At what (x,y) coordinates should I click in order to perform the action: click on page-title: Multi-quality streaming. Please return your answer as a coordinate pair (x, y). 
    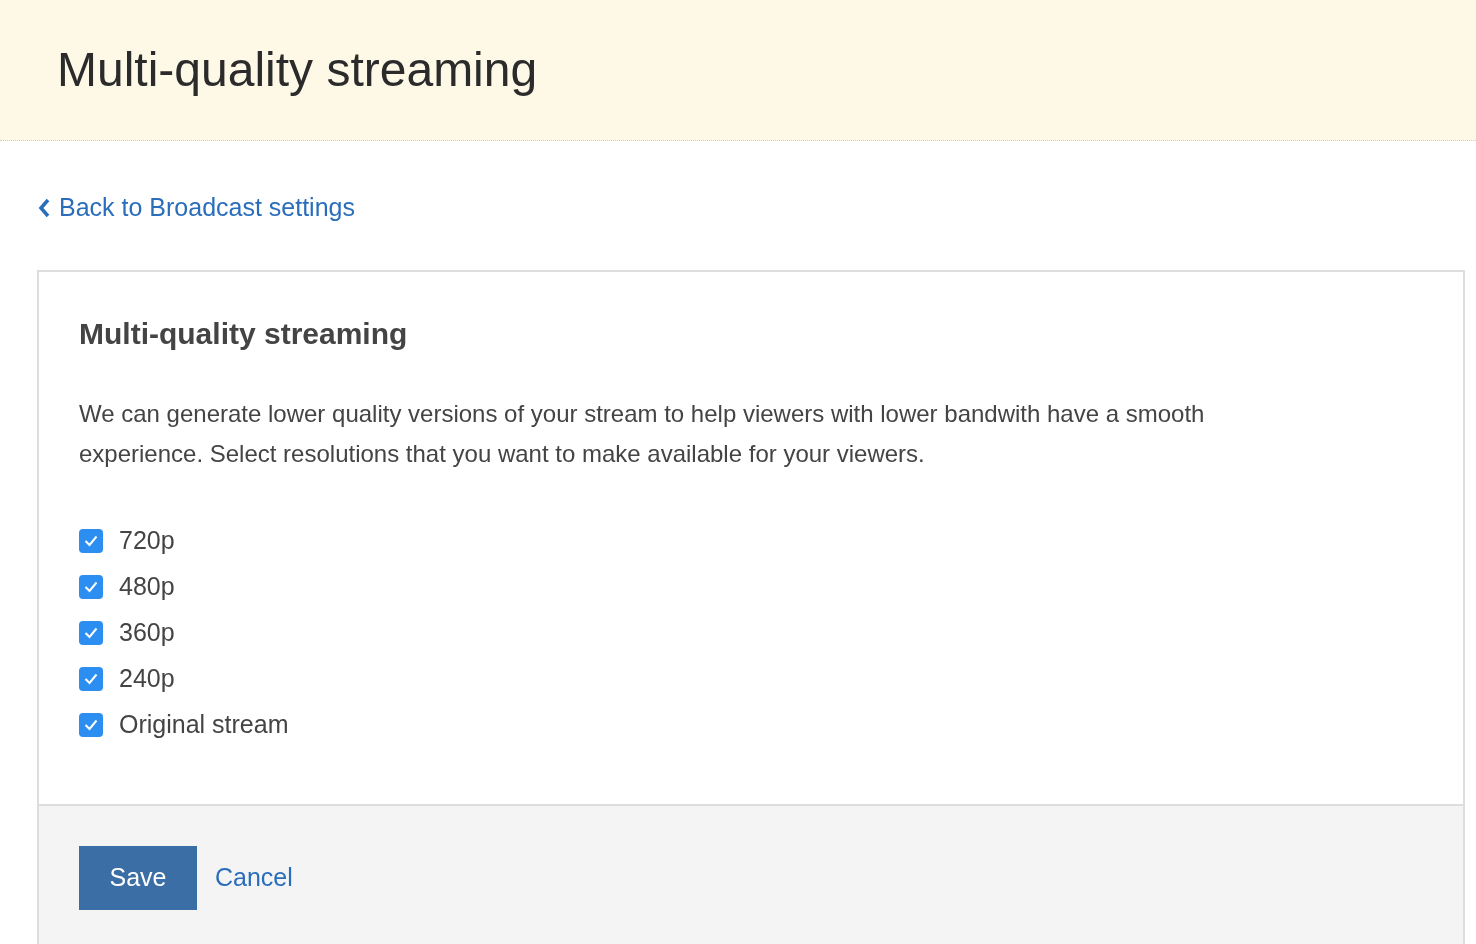
    Looking at the image, I should click on (297, 70).